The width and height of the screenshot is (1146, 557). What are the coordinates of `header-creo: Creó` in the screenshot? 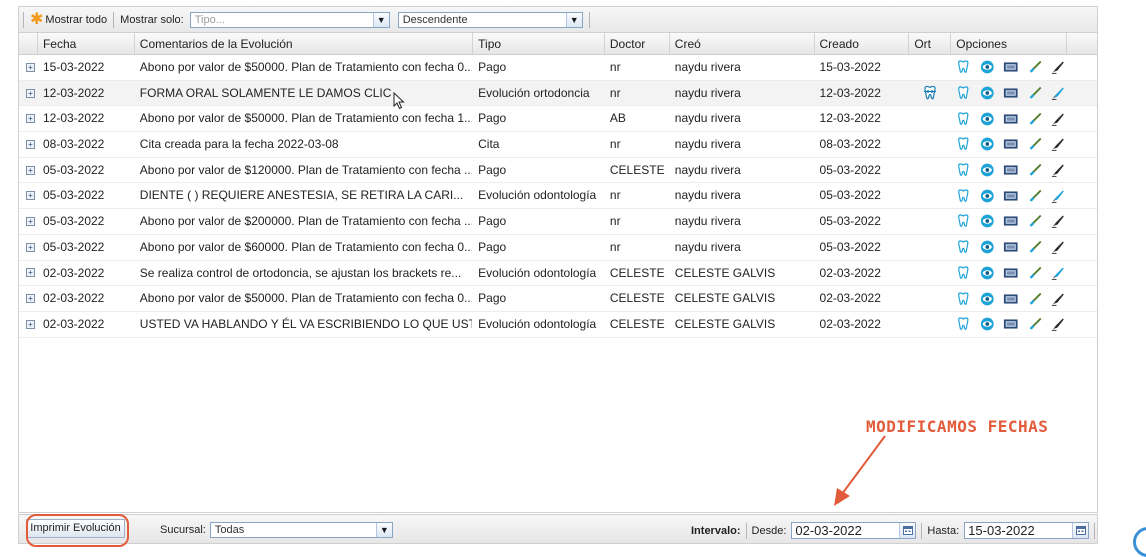 It's located at (742, 43).